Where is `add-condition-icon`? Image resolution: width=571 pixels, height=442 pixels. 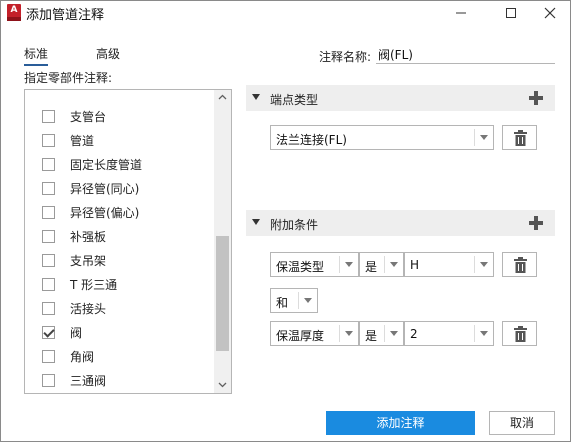 add-condition-icon is located at coordinates (536, 223).